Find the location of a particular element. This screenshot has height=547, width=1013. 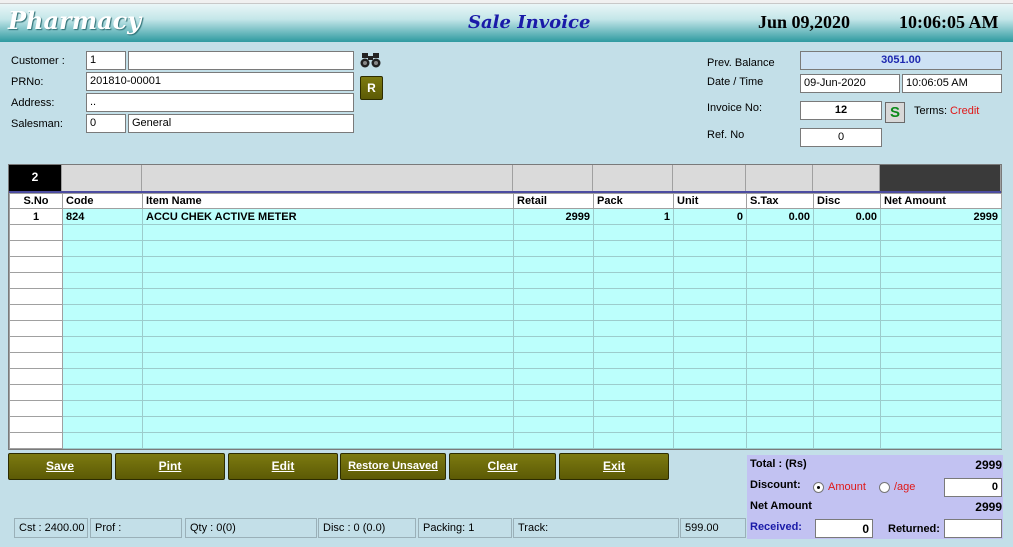

s-button: S is located at coordinates (895, 112).